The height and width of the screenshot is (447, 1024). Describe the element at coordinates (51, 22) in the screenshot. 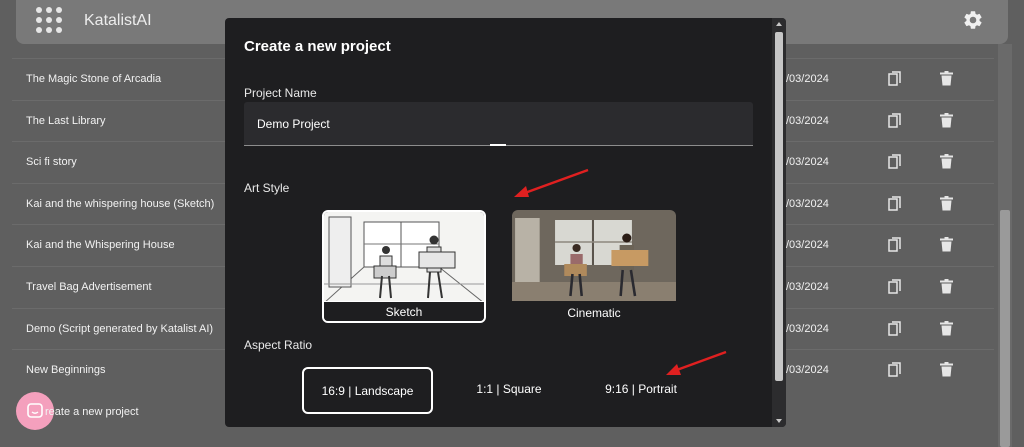

I see `dots-grid-logo-icon` at that location.